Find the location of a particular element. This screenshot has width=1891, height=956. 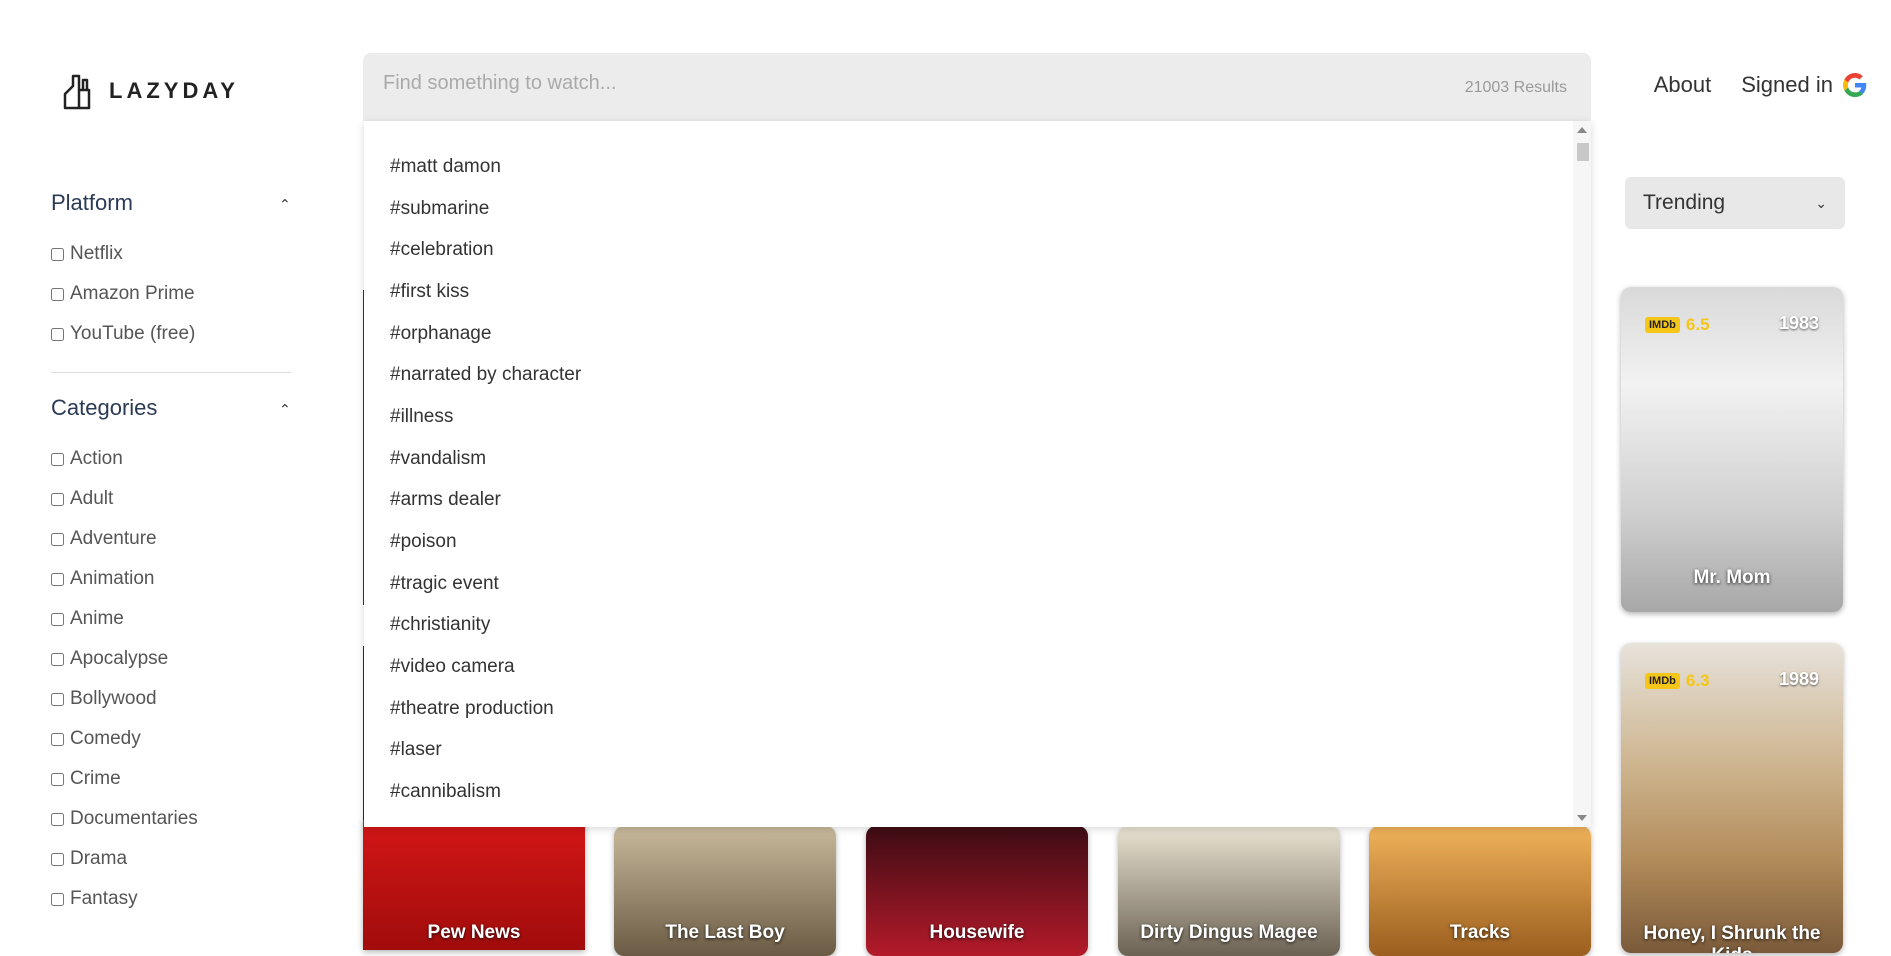

filter-option-action: Action is located at coordinates (171, 459).